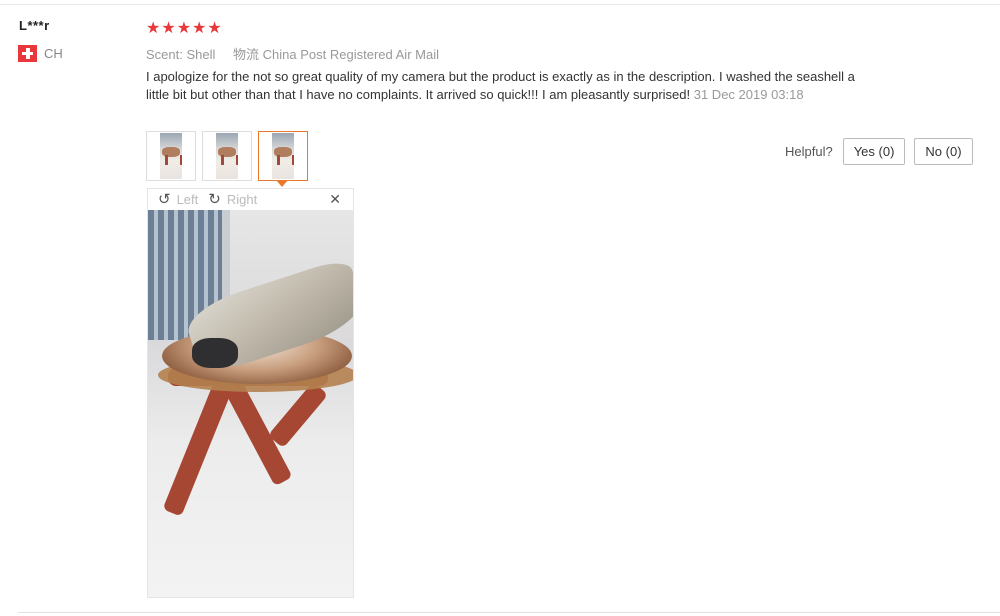 This screenshot has height=616, width=1000. What do you see at coordinates (184, 28) in the screenshot?
I see `rating-stars: ★★★★★` at bounding box center [184, 28].